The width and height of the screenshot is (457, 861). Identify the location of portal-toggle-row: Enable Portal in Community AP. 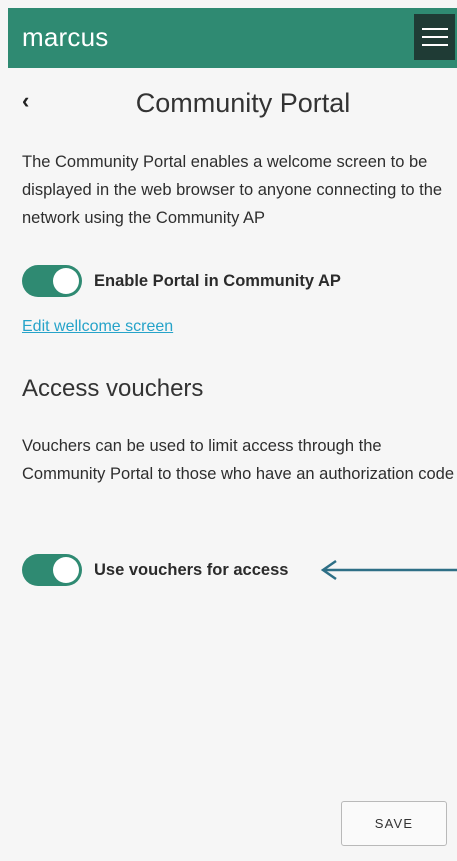
(181, 281).